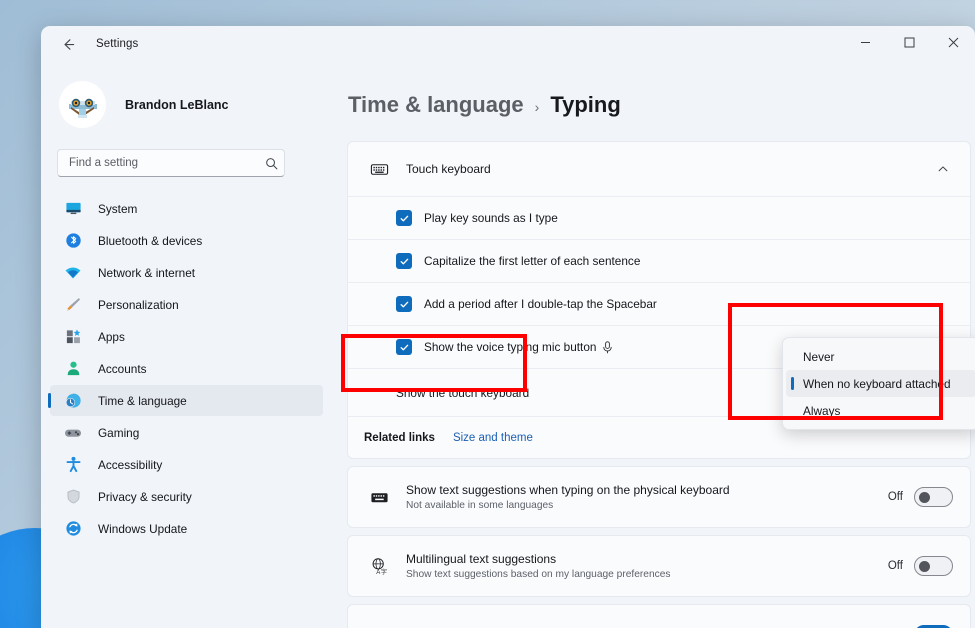 Image resolution: width=975 pixels, height=628 pixels. Describe the element at coordinates (379, 566) in the screenshot. I see `globe-language-icon: A 字` at that location.